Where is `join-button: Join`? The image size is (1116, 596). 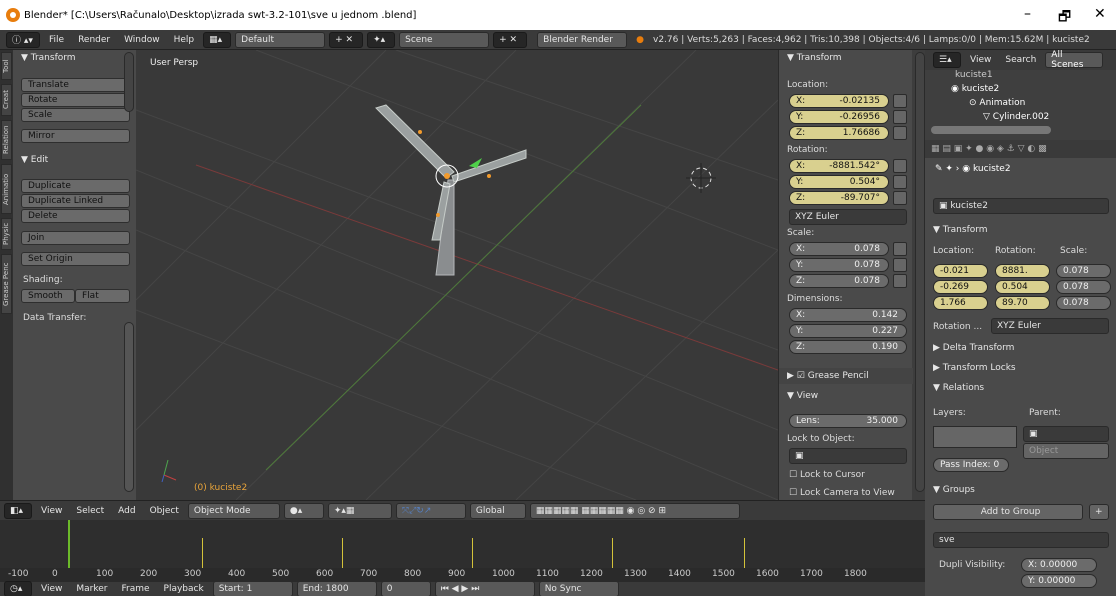 join-button: Join is located at coordinates (75, 238).